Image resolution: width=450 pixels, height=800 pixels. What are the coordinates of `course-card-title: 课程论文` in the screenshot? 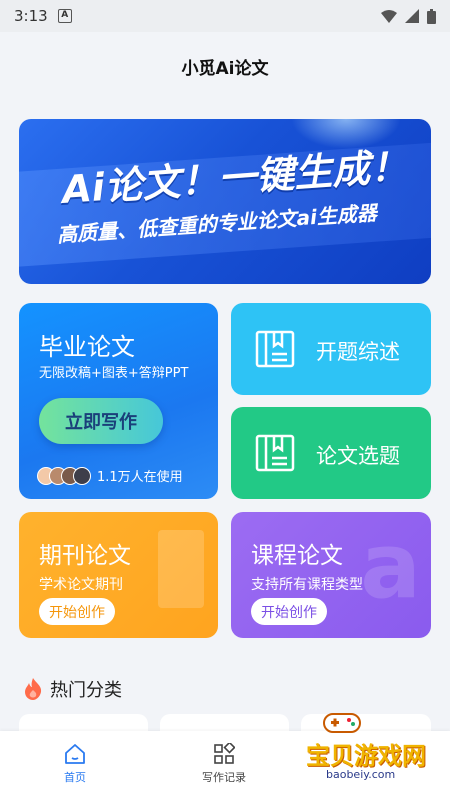 It's located at (297, 556).